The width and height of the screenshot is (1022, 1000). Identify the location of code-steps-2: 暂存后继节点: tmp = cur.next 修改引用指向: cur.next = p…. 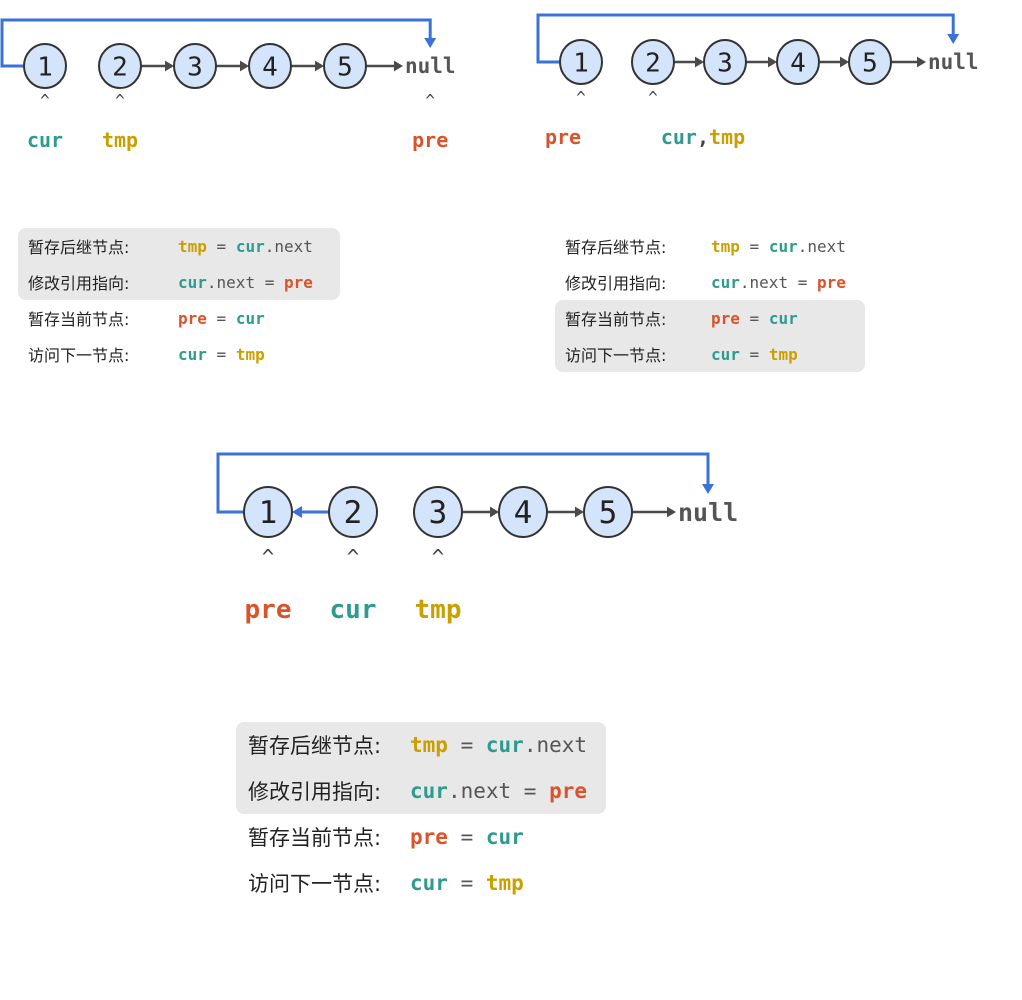
(715, 300).